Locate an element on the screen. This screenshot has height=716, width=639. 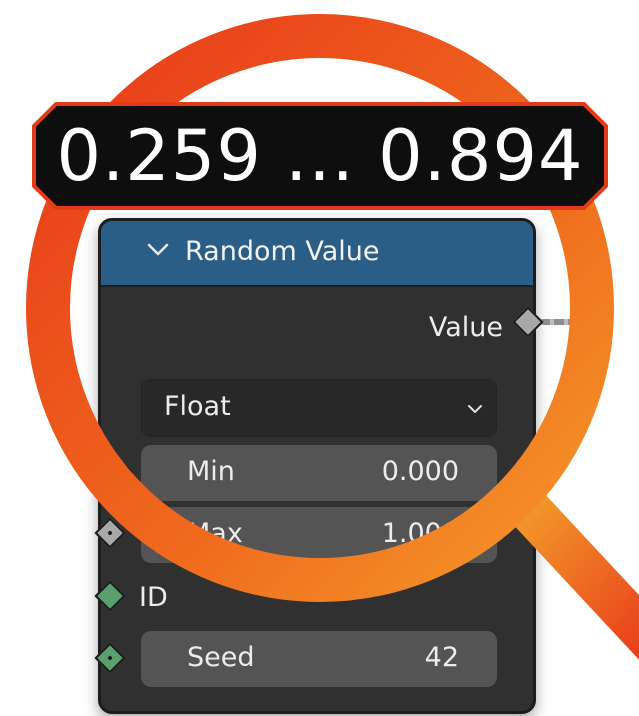
id-label: ID is located at coordinates (153, 597).